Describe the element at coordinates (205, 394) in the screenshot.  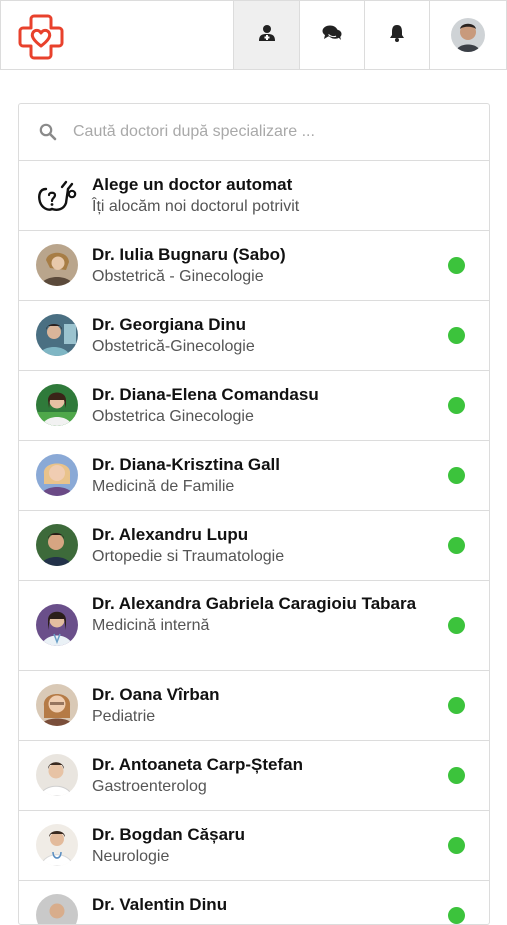
I see `doctor-name: Dr. Diana-Elena Comandasu` at that location.